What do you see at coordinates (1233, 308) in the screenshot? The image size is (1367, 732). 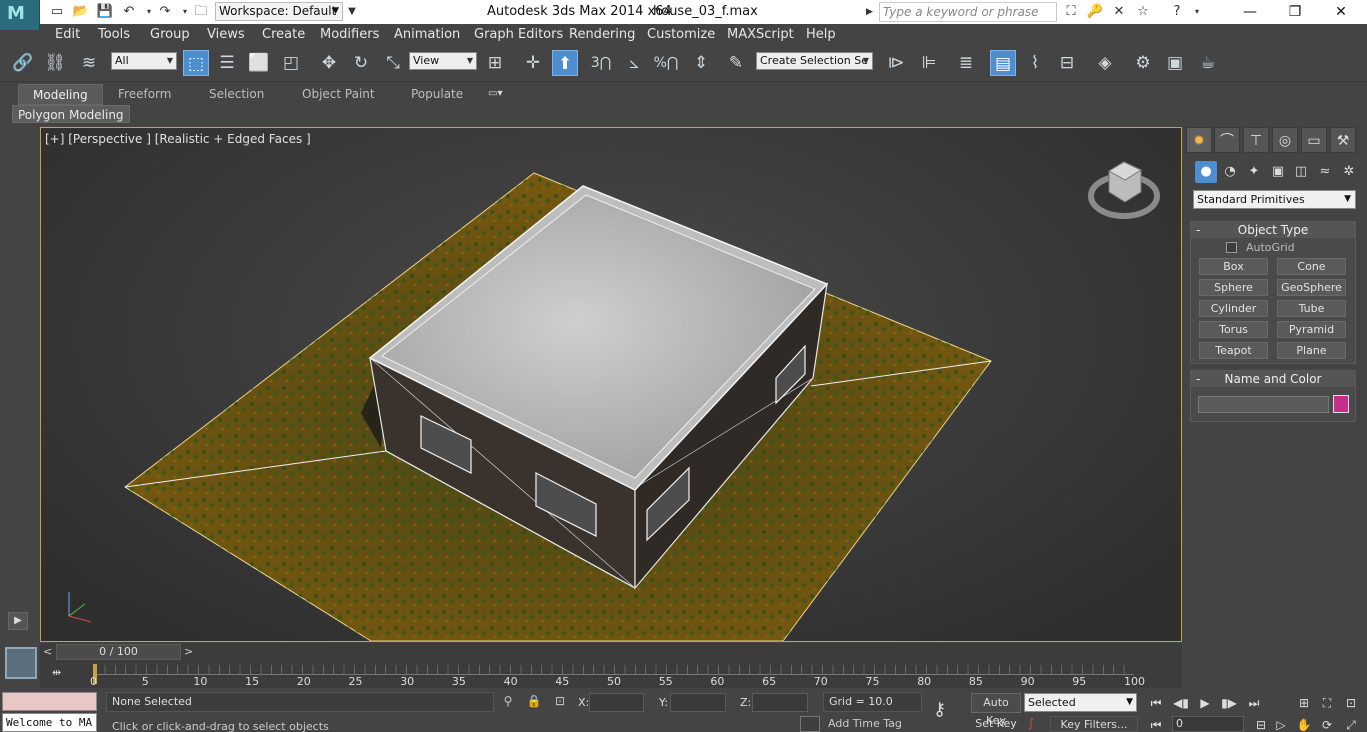 I see `cylinder-button: Cylinder` at bounding box center [1233, 308].